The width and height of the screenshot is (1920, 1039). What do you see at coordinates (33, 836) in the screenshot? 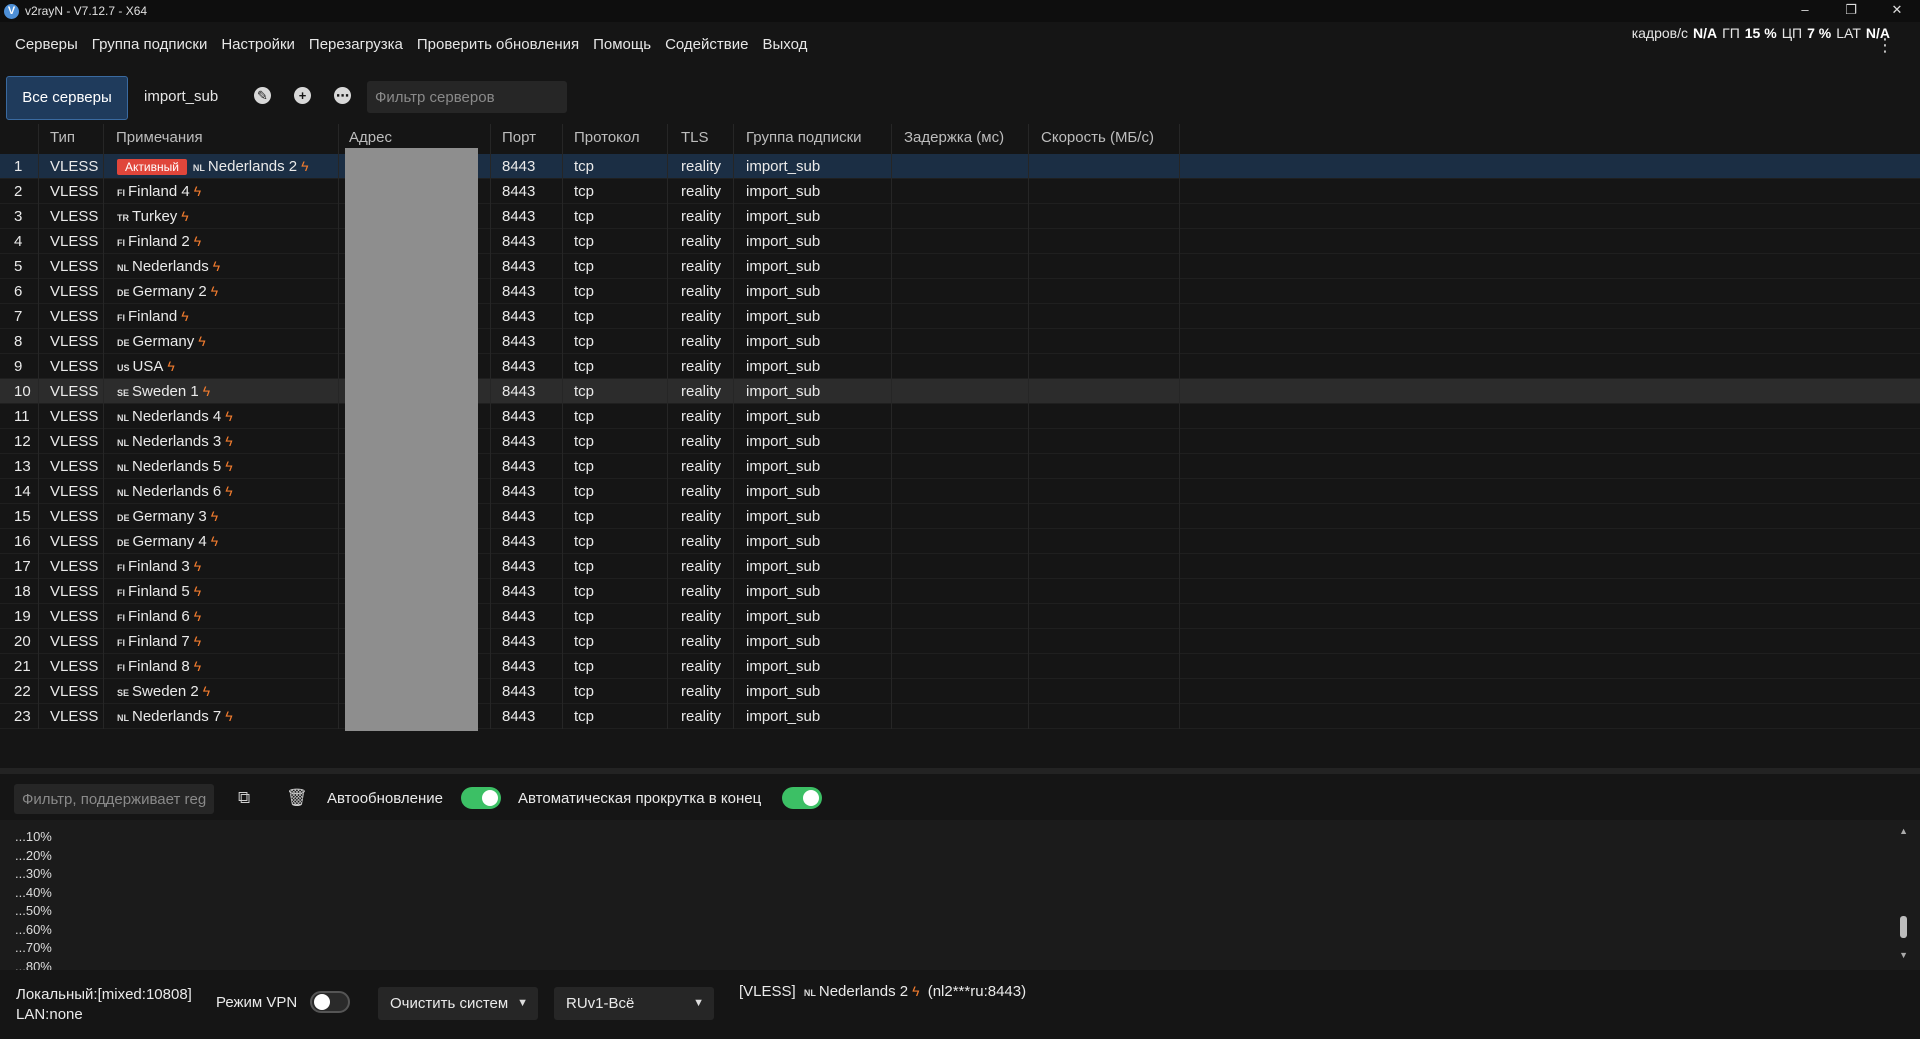
I see `log-line: ...10%` at bounding box center [33, 836].